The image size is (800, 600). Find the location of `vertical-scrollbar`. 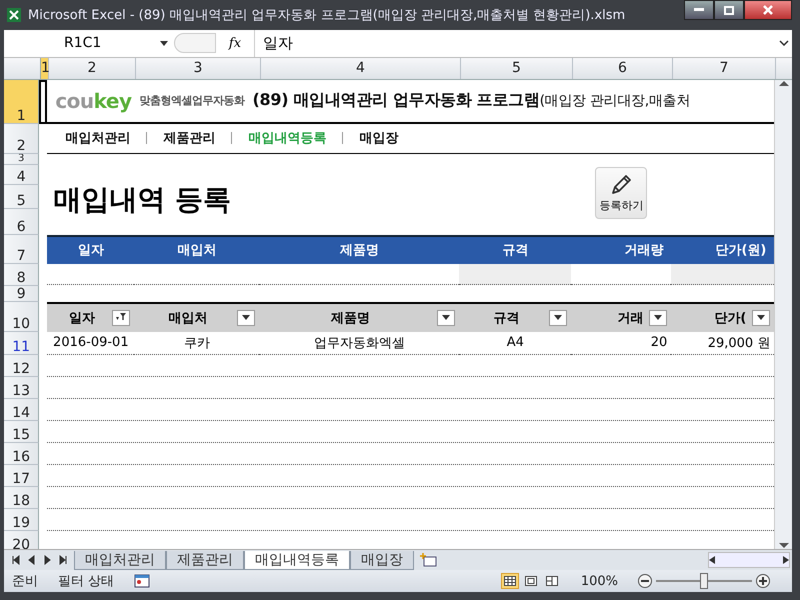

vertical-scrollbar is located at coordinates (783, 315).